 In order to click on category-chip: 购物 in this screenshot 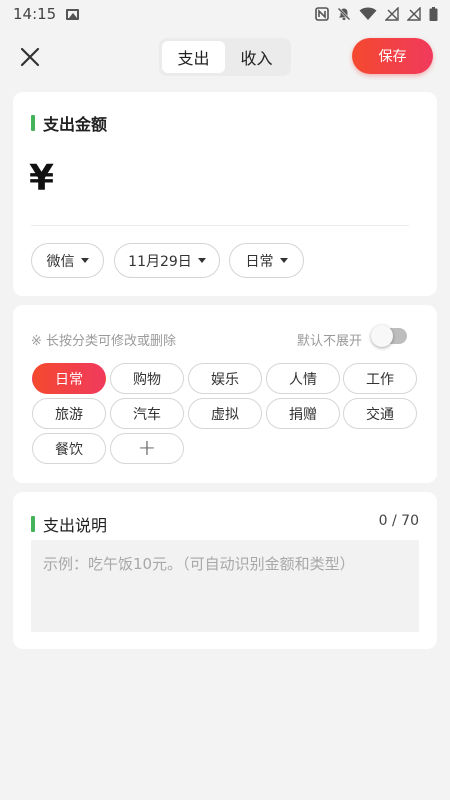, I will do `click(147, 378)`.